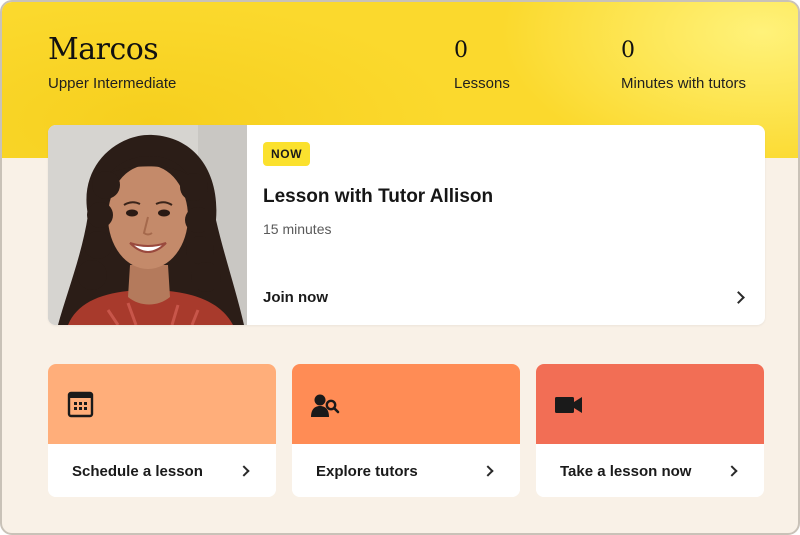  I want to click on tutor-portrait-illustration, so click(147, 225).